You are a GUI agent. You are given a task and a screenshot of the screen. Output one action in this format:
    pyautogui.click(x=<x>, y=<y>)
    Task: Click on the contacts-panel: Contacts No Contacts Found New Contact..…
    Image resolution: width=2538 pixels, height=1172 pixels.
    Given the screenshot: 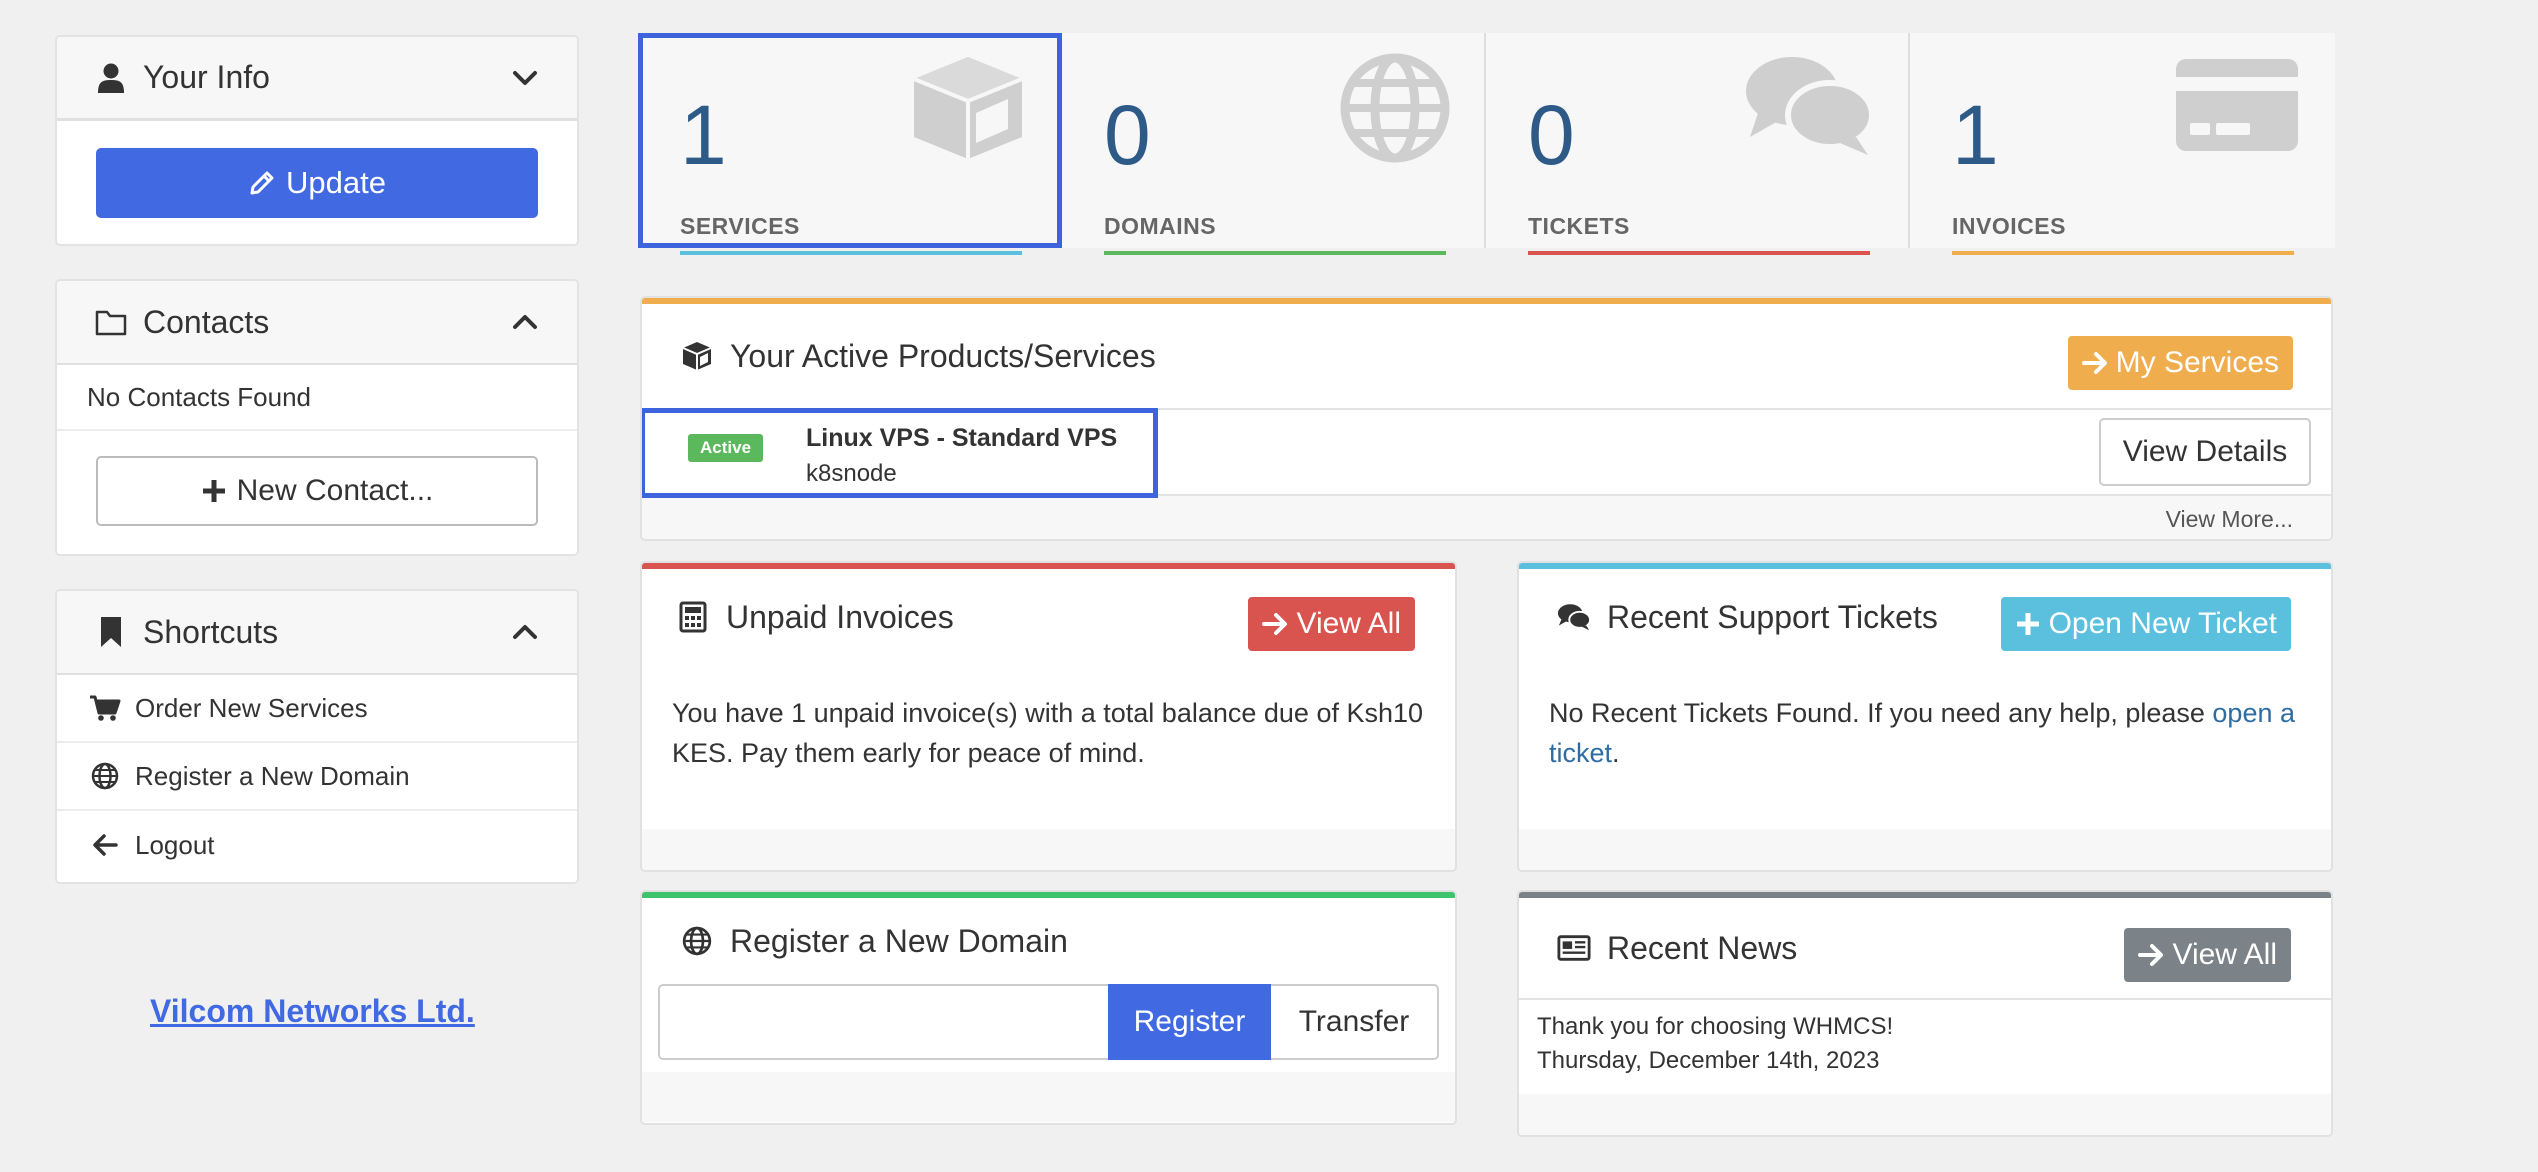 What is the action you would take?
    pyautogui.click(x=317, y=417)
    